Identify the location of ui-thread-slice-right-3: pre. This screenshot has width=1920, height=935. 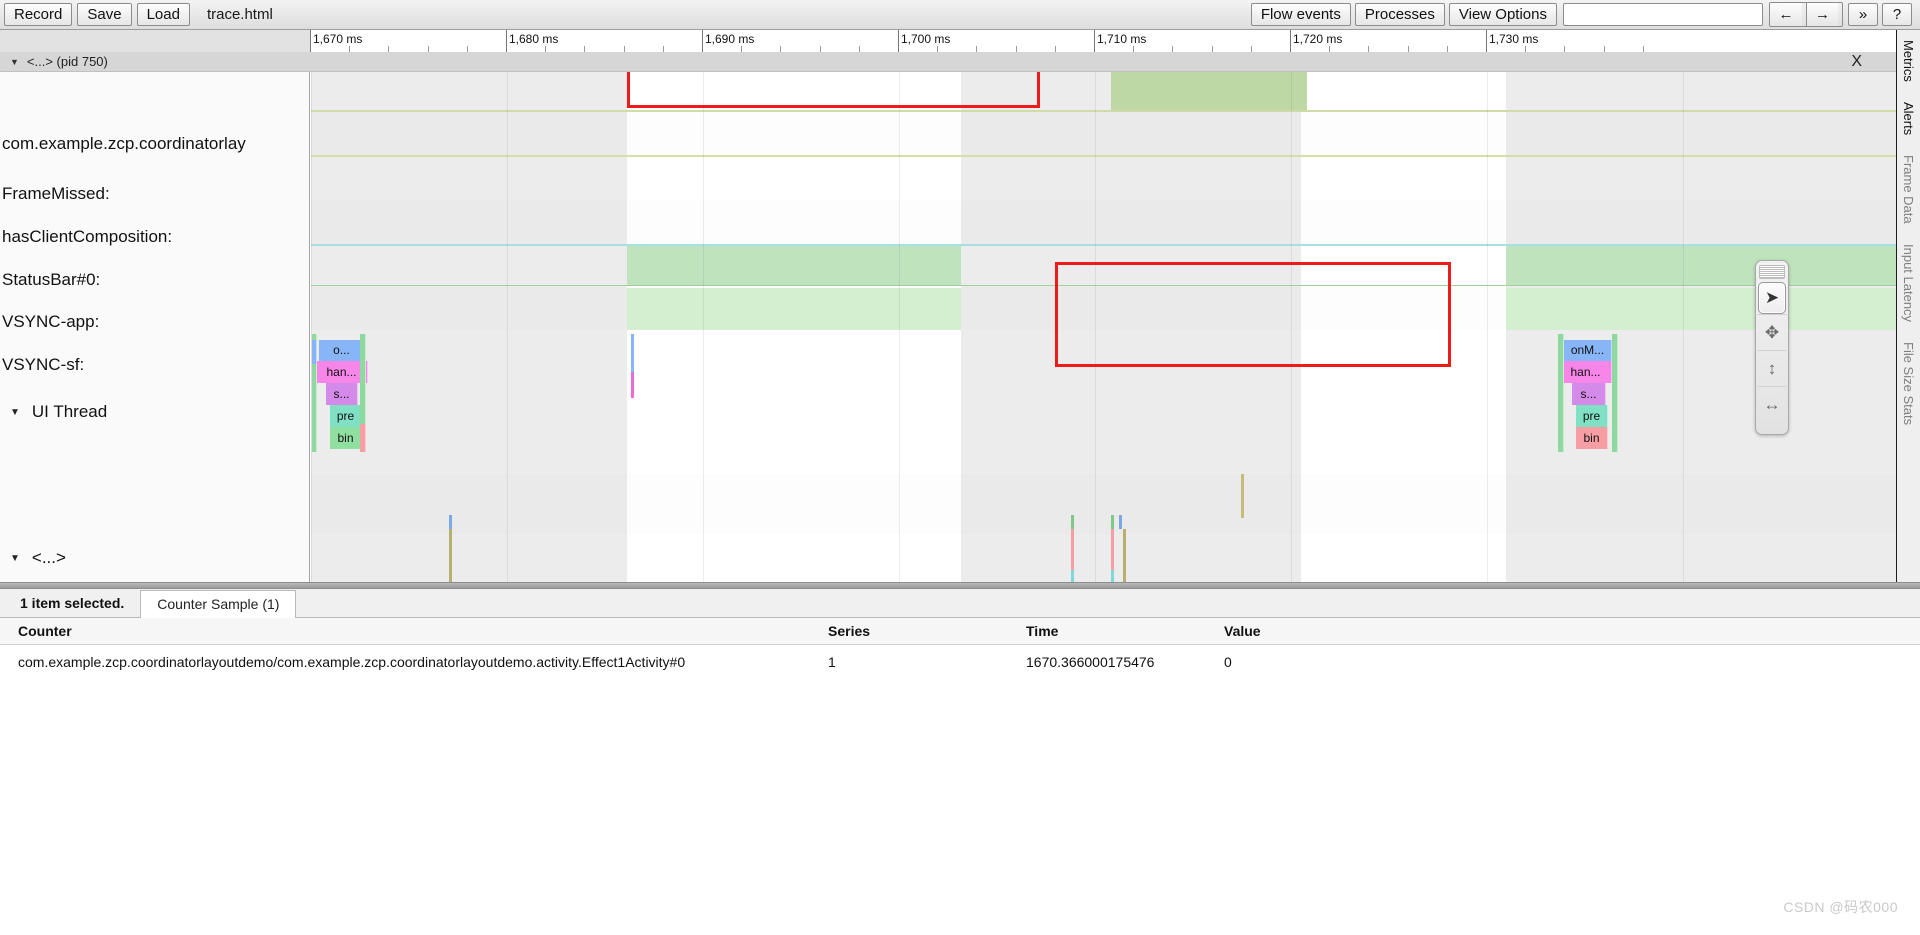
(1592, 416).